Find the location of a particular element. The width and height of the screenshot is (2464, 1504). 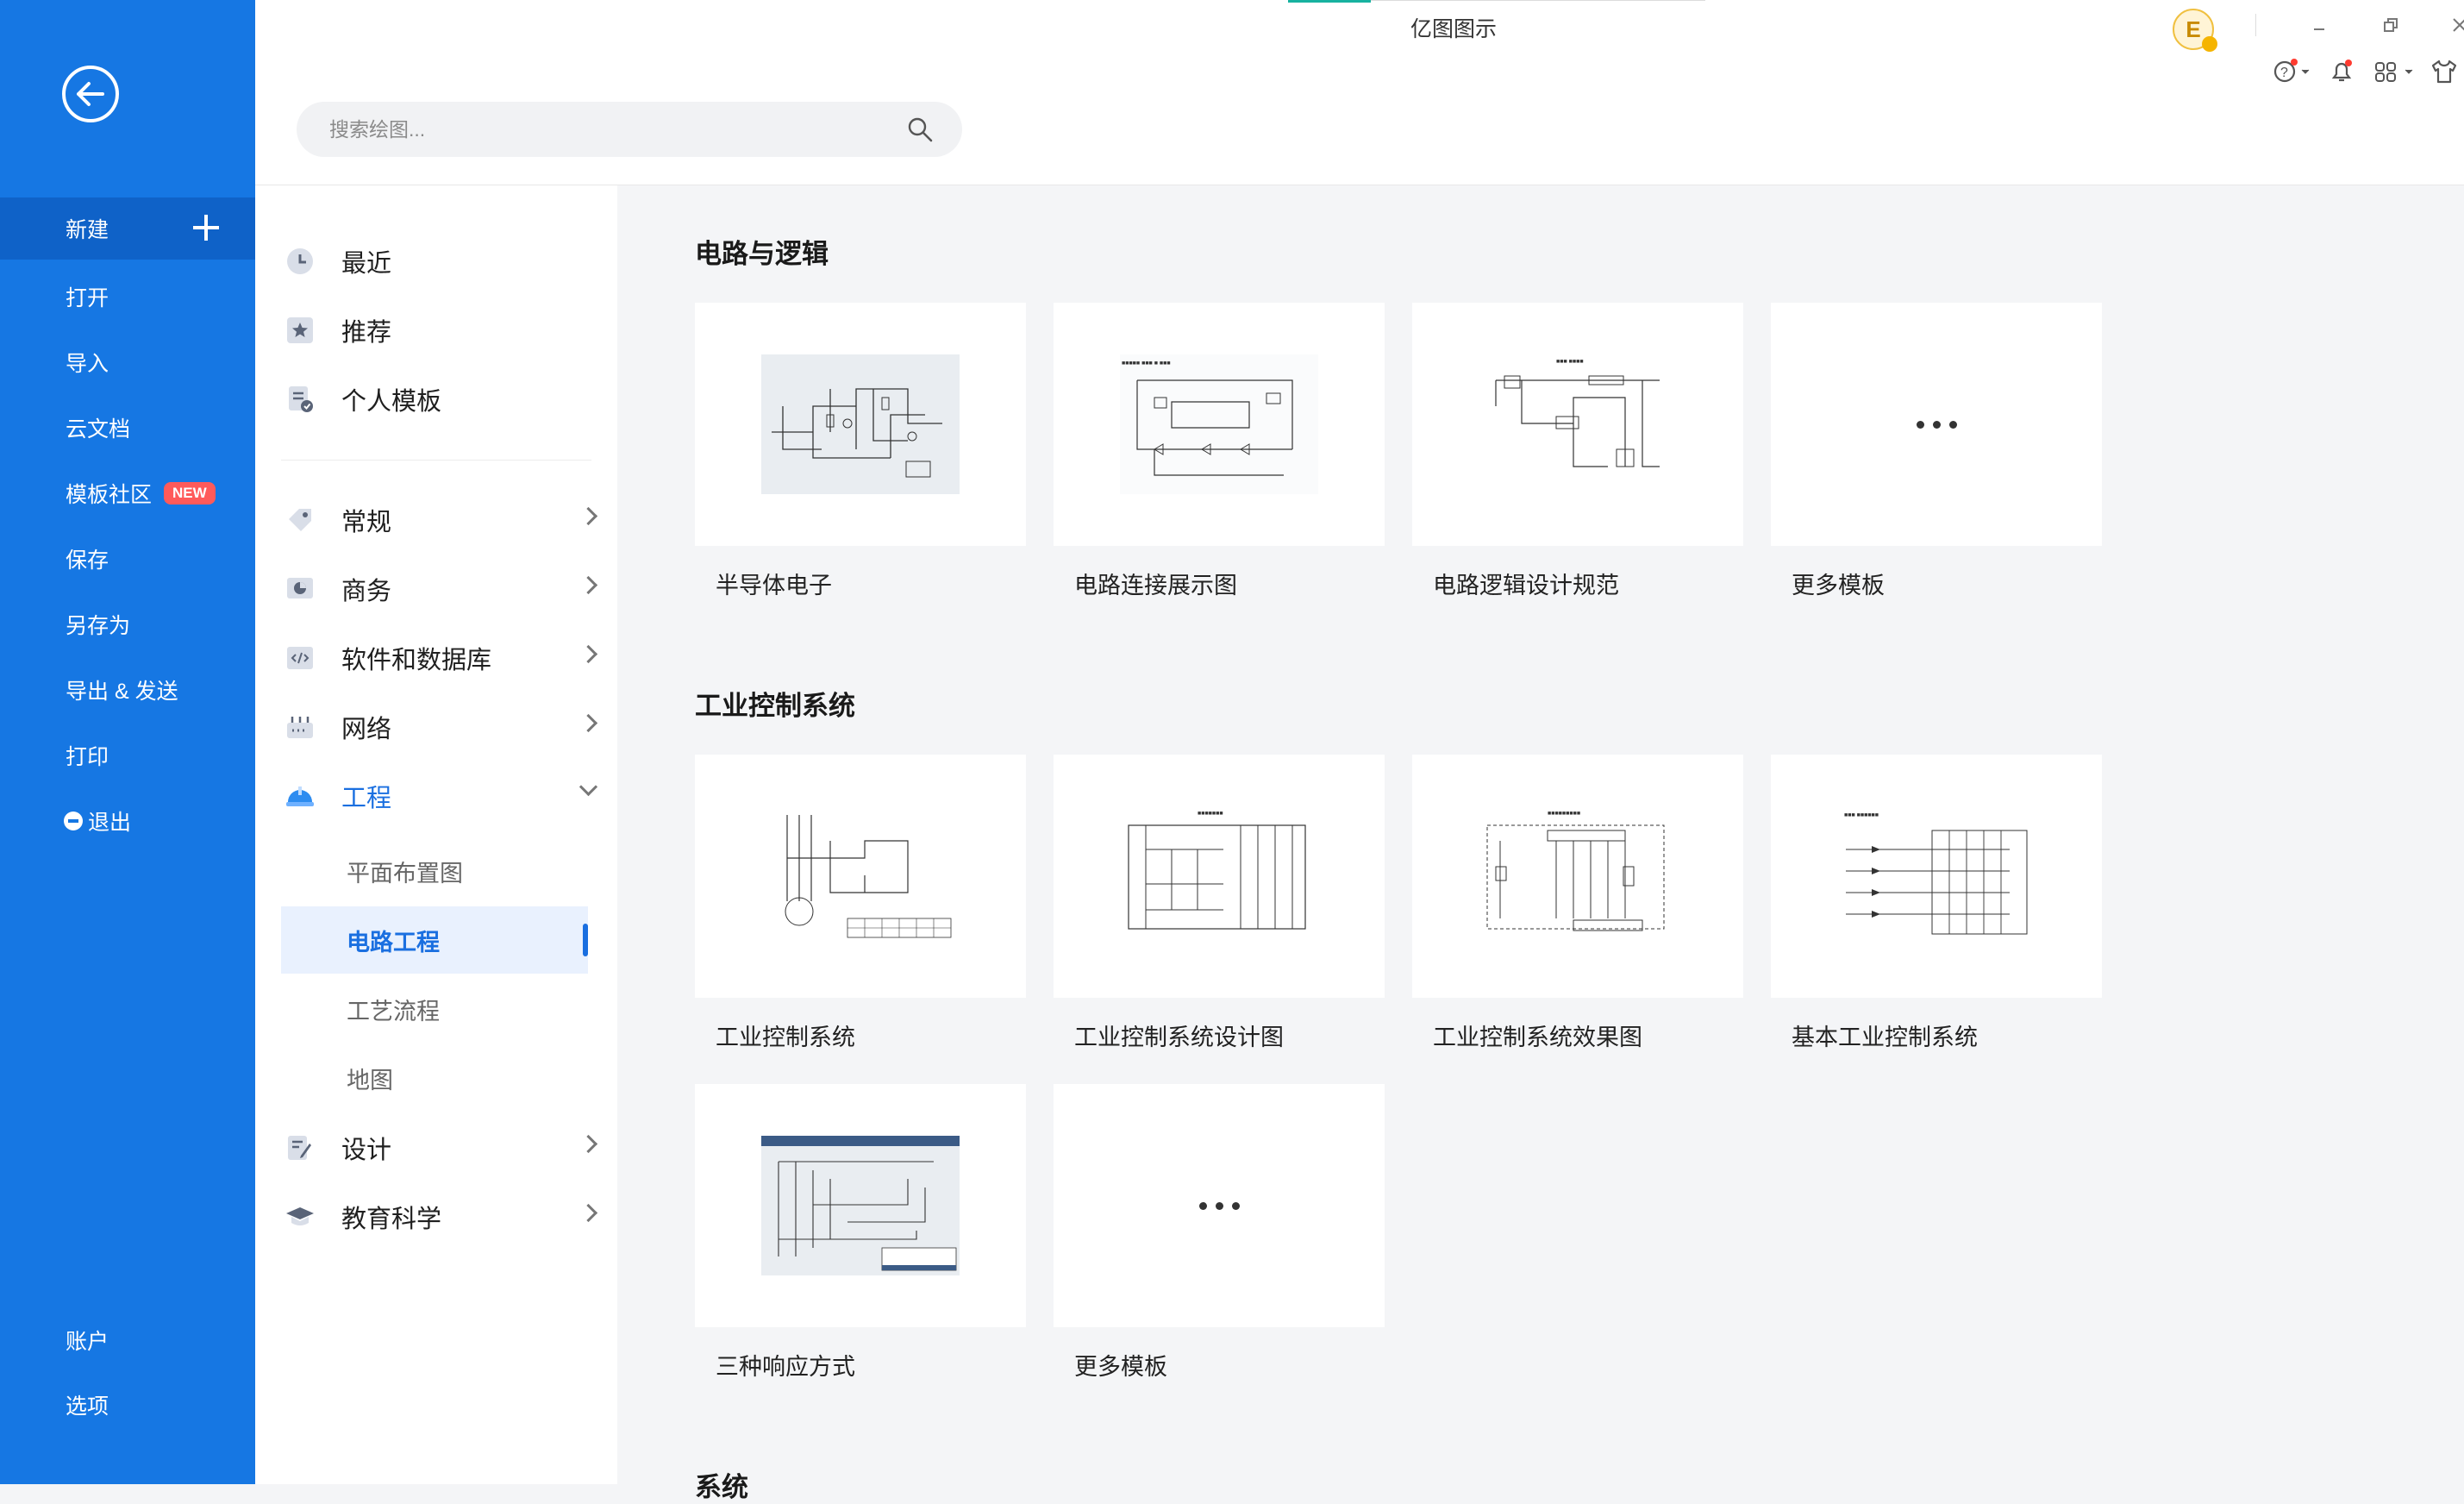

apps-button is located at coordinates (2395, 74).